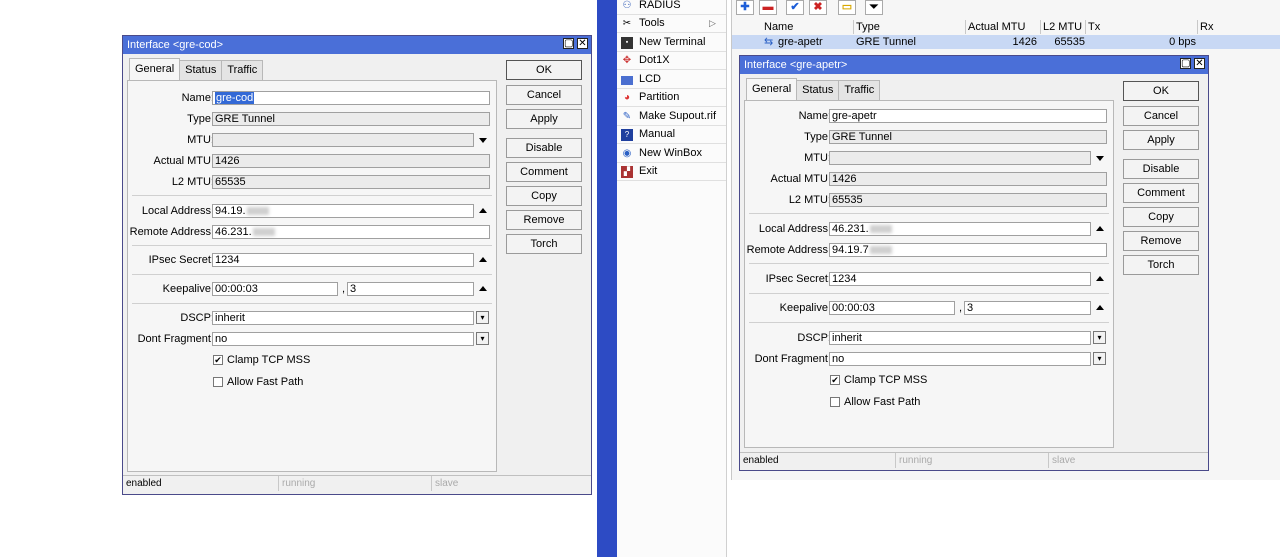 The image size is (1280, 557). I want to click on winbox-icon: ◉, so click(627, 153).